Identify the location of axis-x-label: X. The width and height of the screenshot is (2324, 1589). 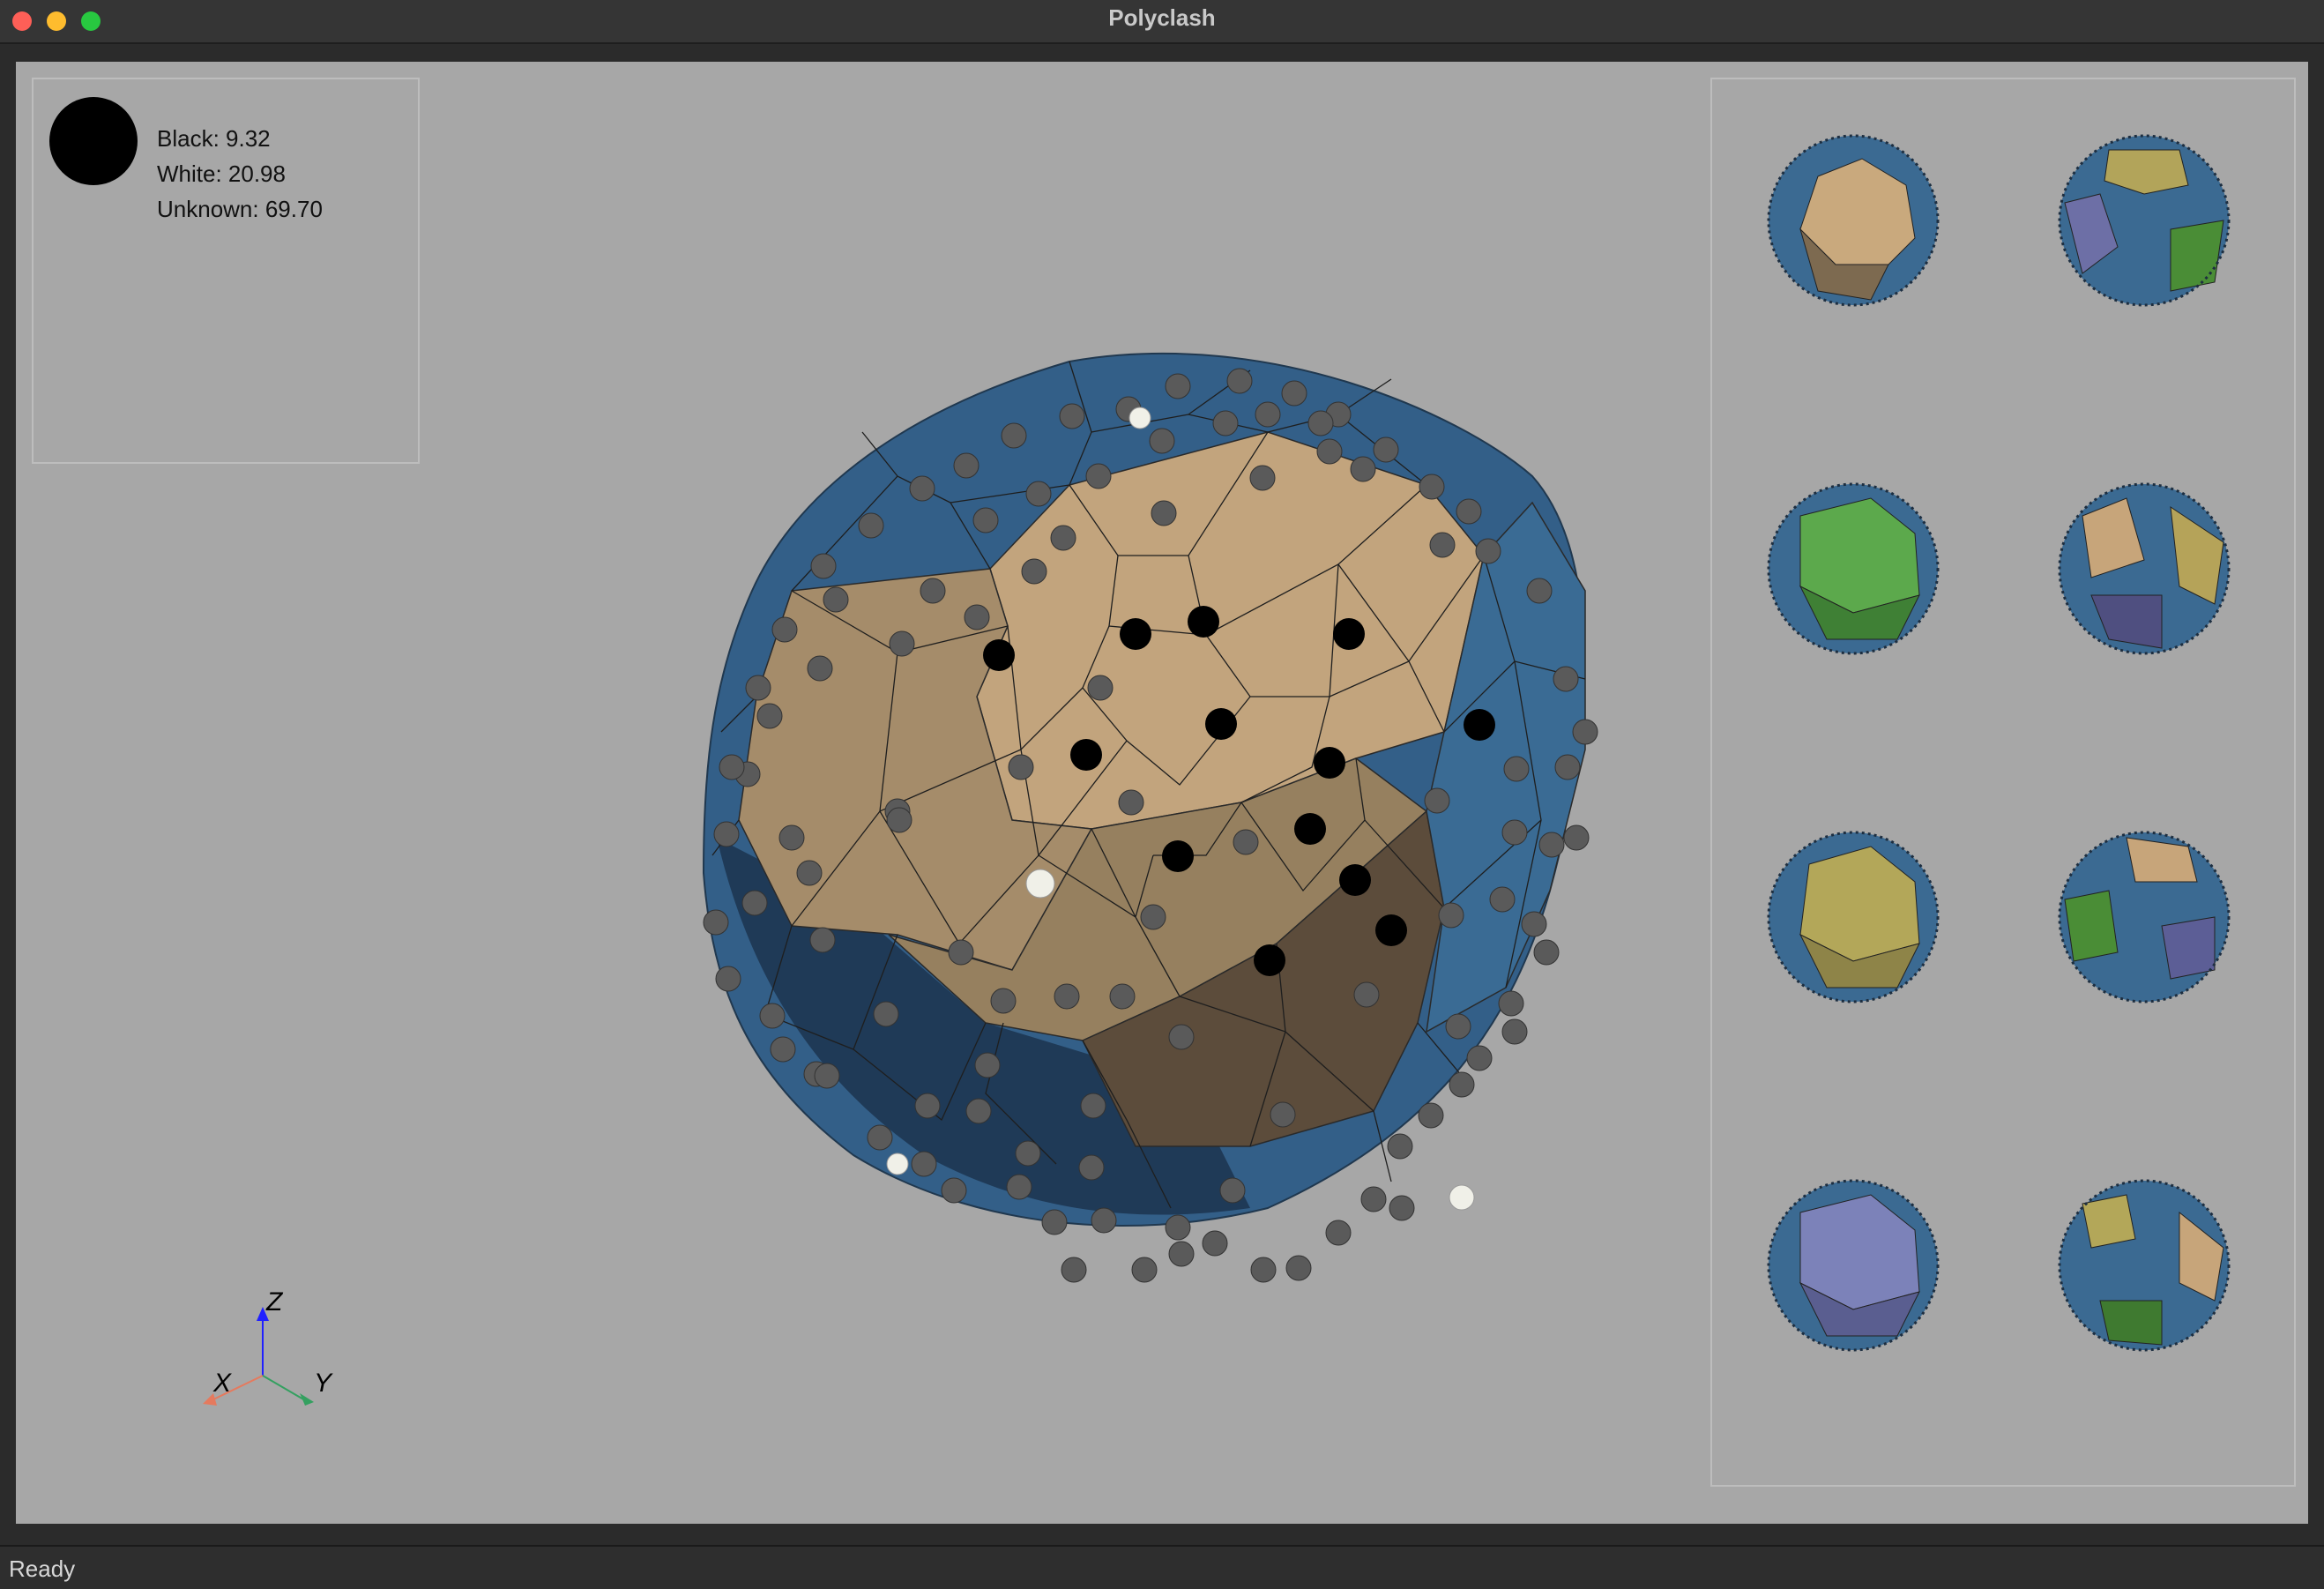
(222, 1383).